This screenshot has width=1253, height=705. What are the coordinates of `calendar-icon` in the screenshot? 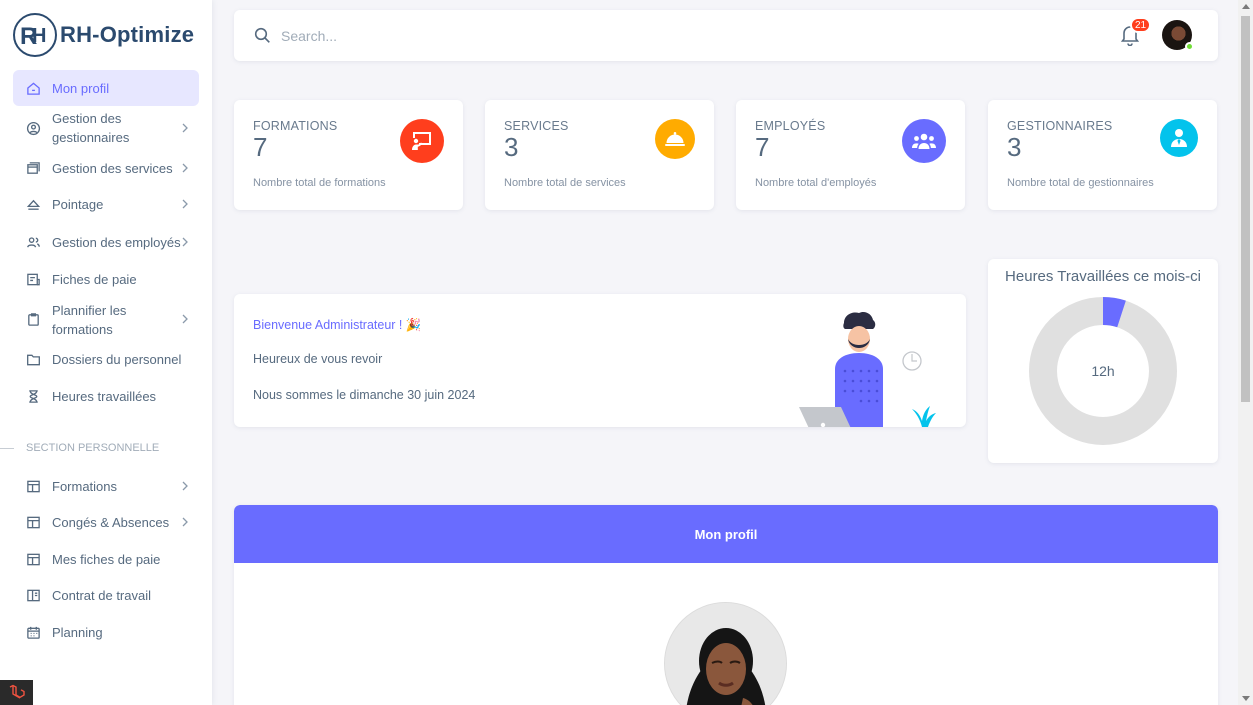 It's located at (33, 632).